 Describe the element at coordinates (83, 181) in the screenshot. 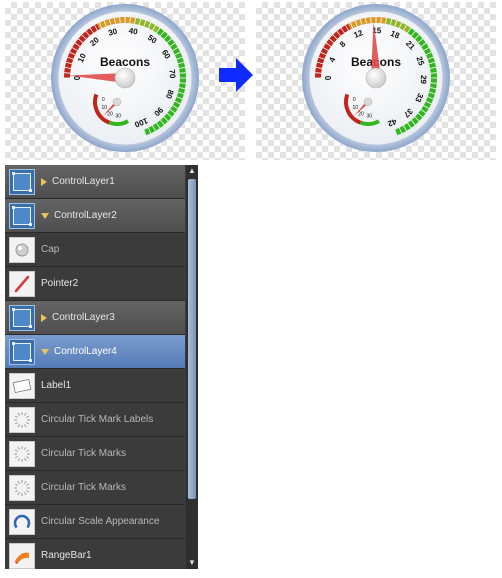

I see `layer-label: ControlLayer1` at that location.